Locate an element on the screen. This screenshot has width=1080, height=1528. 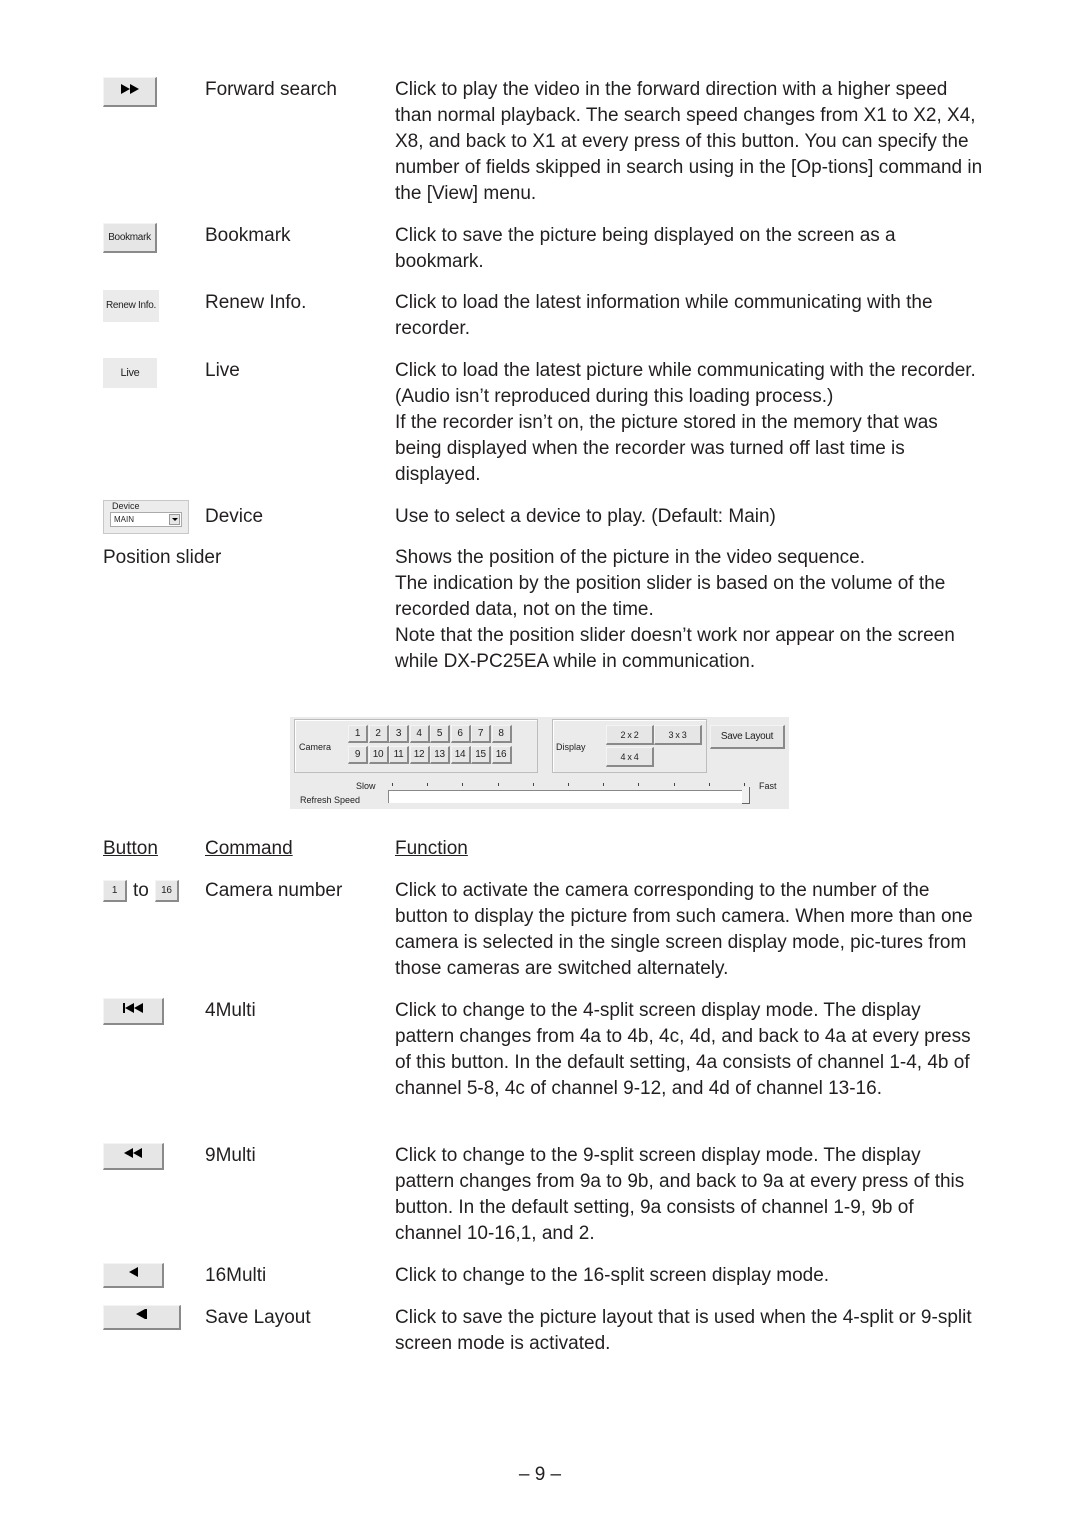
display-group-label: Display is located at coordinates (571, 747).